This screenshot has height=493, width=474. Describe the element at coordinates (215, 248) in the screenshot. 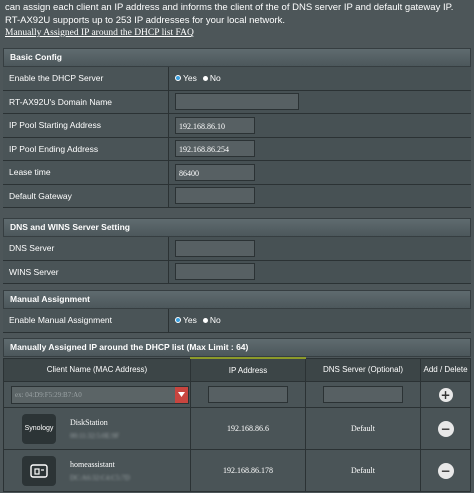

I see `dns-server-input` at that location.